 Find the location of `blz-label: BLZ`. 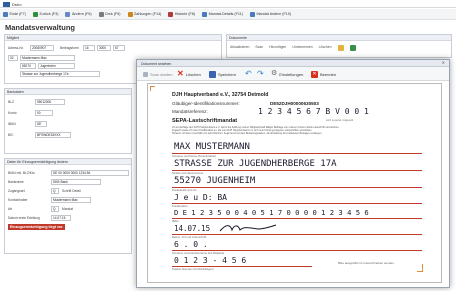

blz-label: BLZ is located at coordinates (11, 102).